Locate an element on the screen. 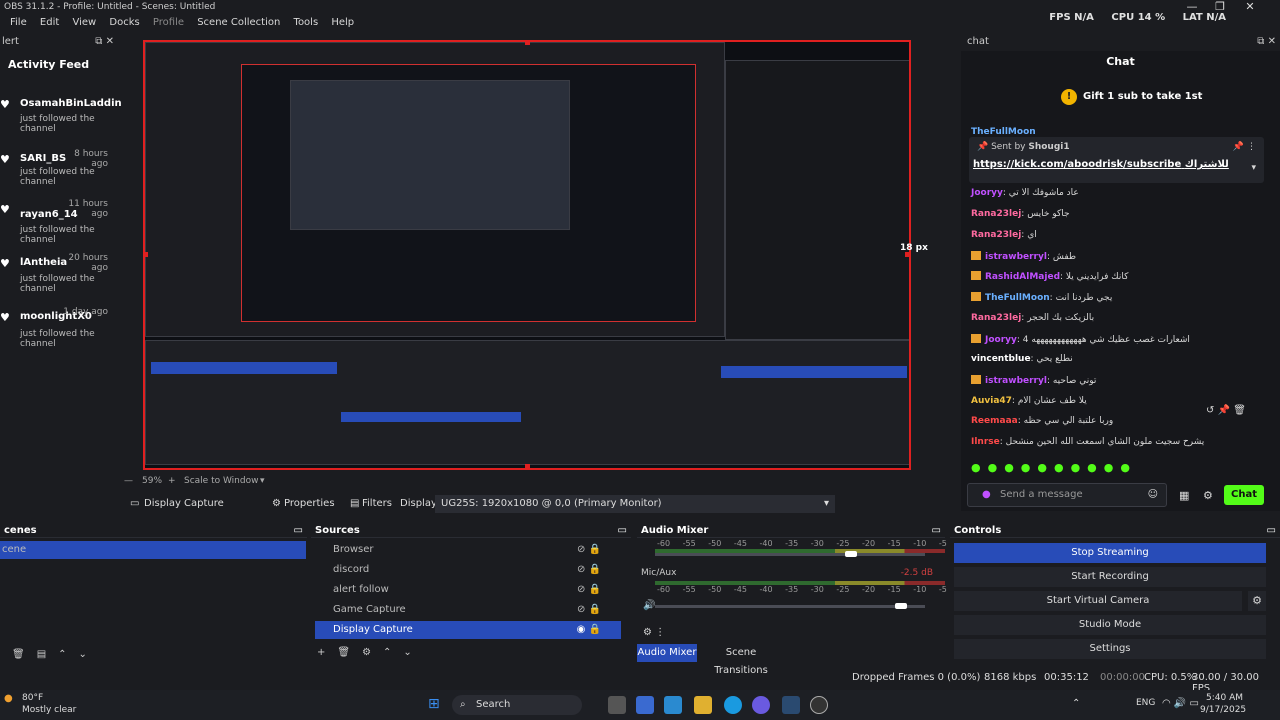 This screenshot has height=720, width=1280. message-actions: ↺ 📌 🗑 is located at coordinates (1226, 410).